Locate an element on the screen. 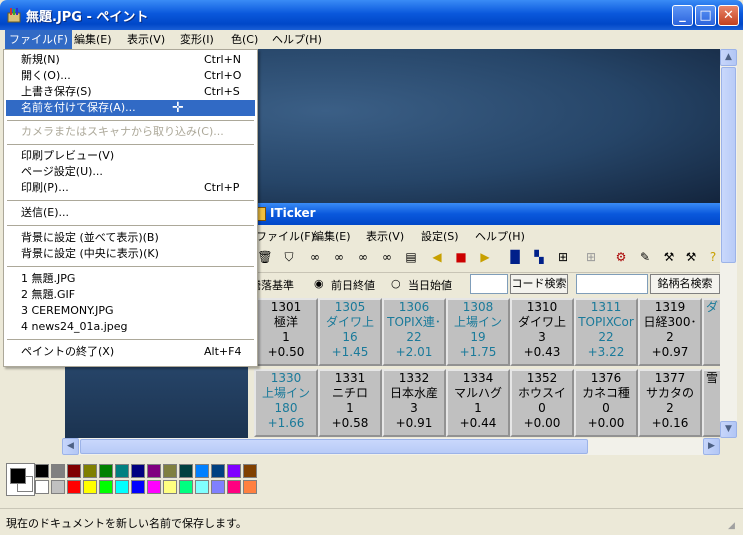  radio-prev-close-label: 前日終値 is located at coordinates (353, 285).